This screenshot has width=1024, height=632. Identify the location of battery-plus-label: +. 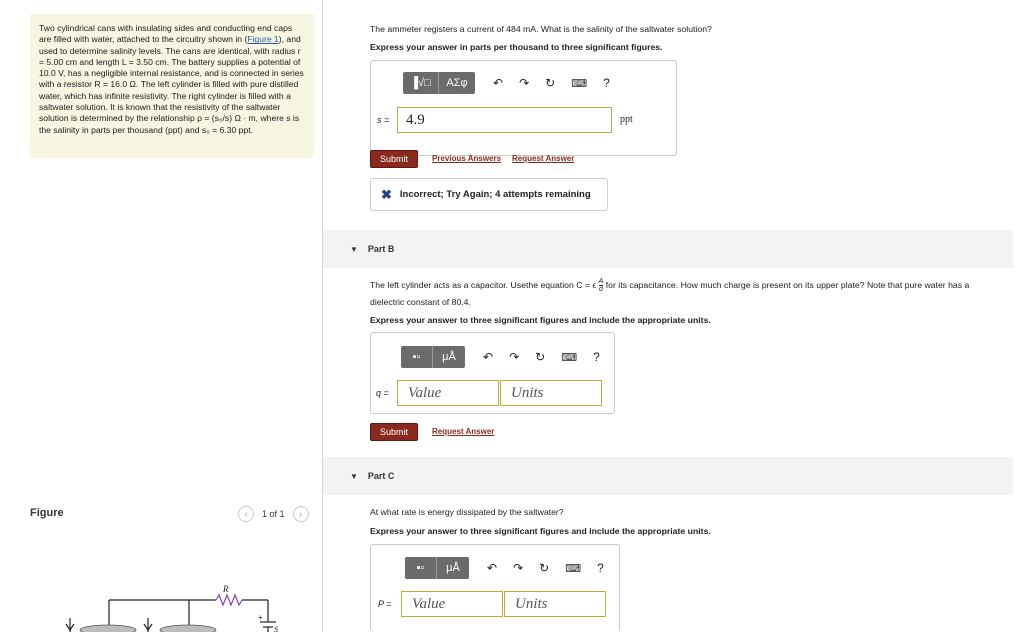
(260, 617).